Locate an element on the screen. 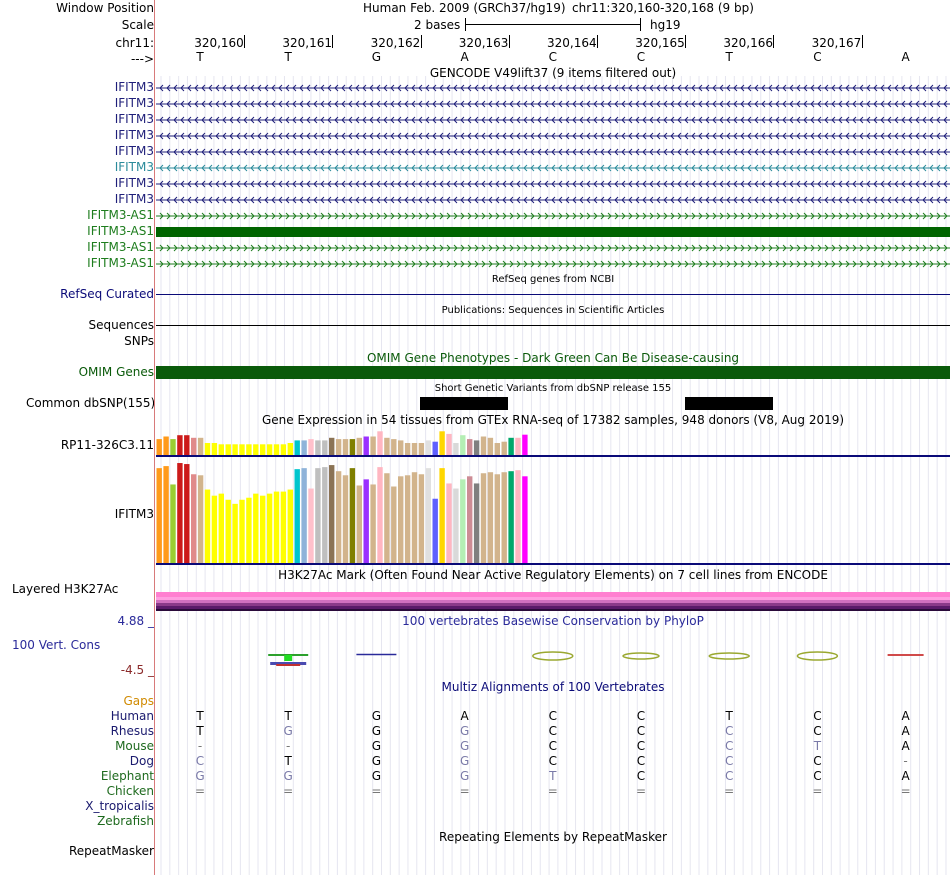 Image resolution: width=950 pixels, height=875 pixels. label-snps: SNPs is located at coordinates (139, 341).